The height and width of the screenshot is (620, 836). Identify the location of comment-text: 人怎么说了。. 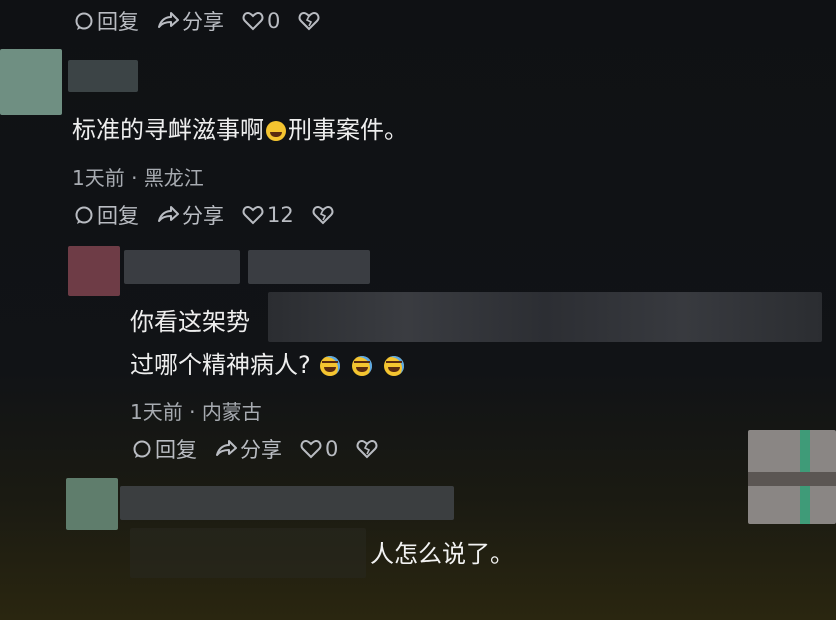
(442, 554).